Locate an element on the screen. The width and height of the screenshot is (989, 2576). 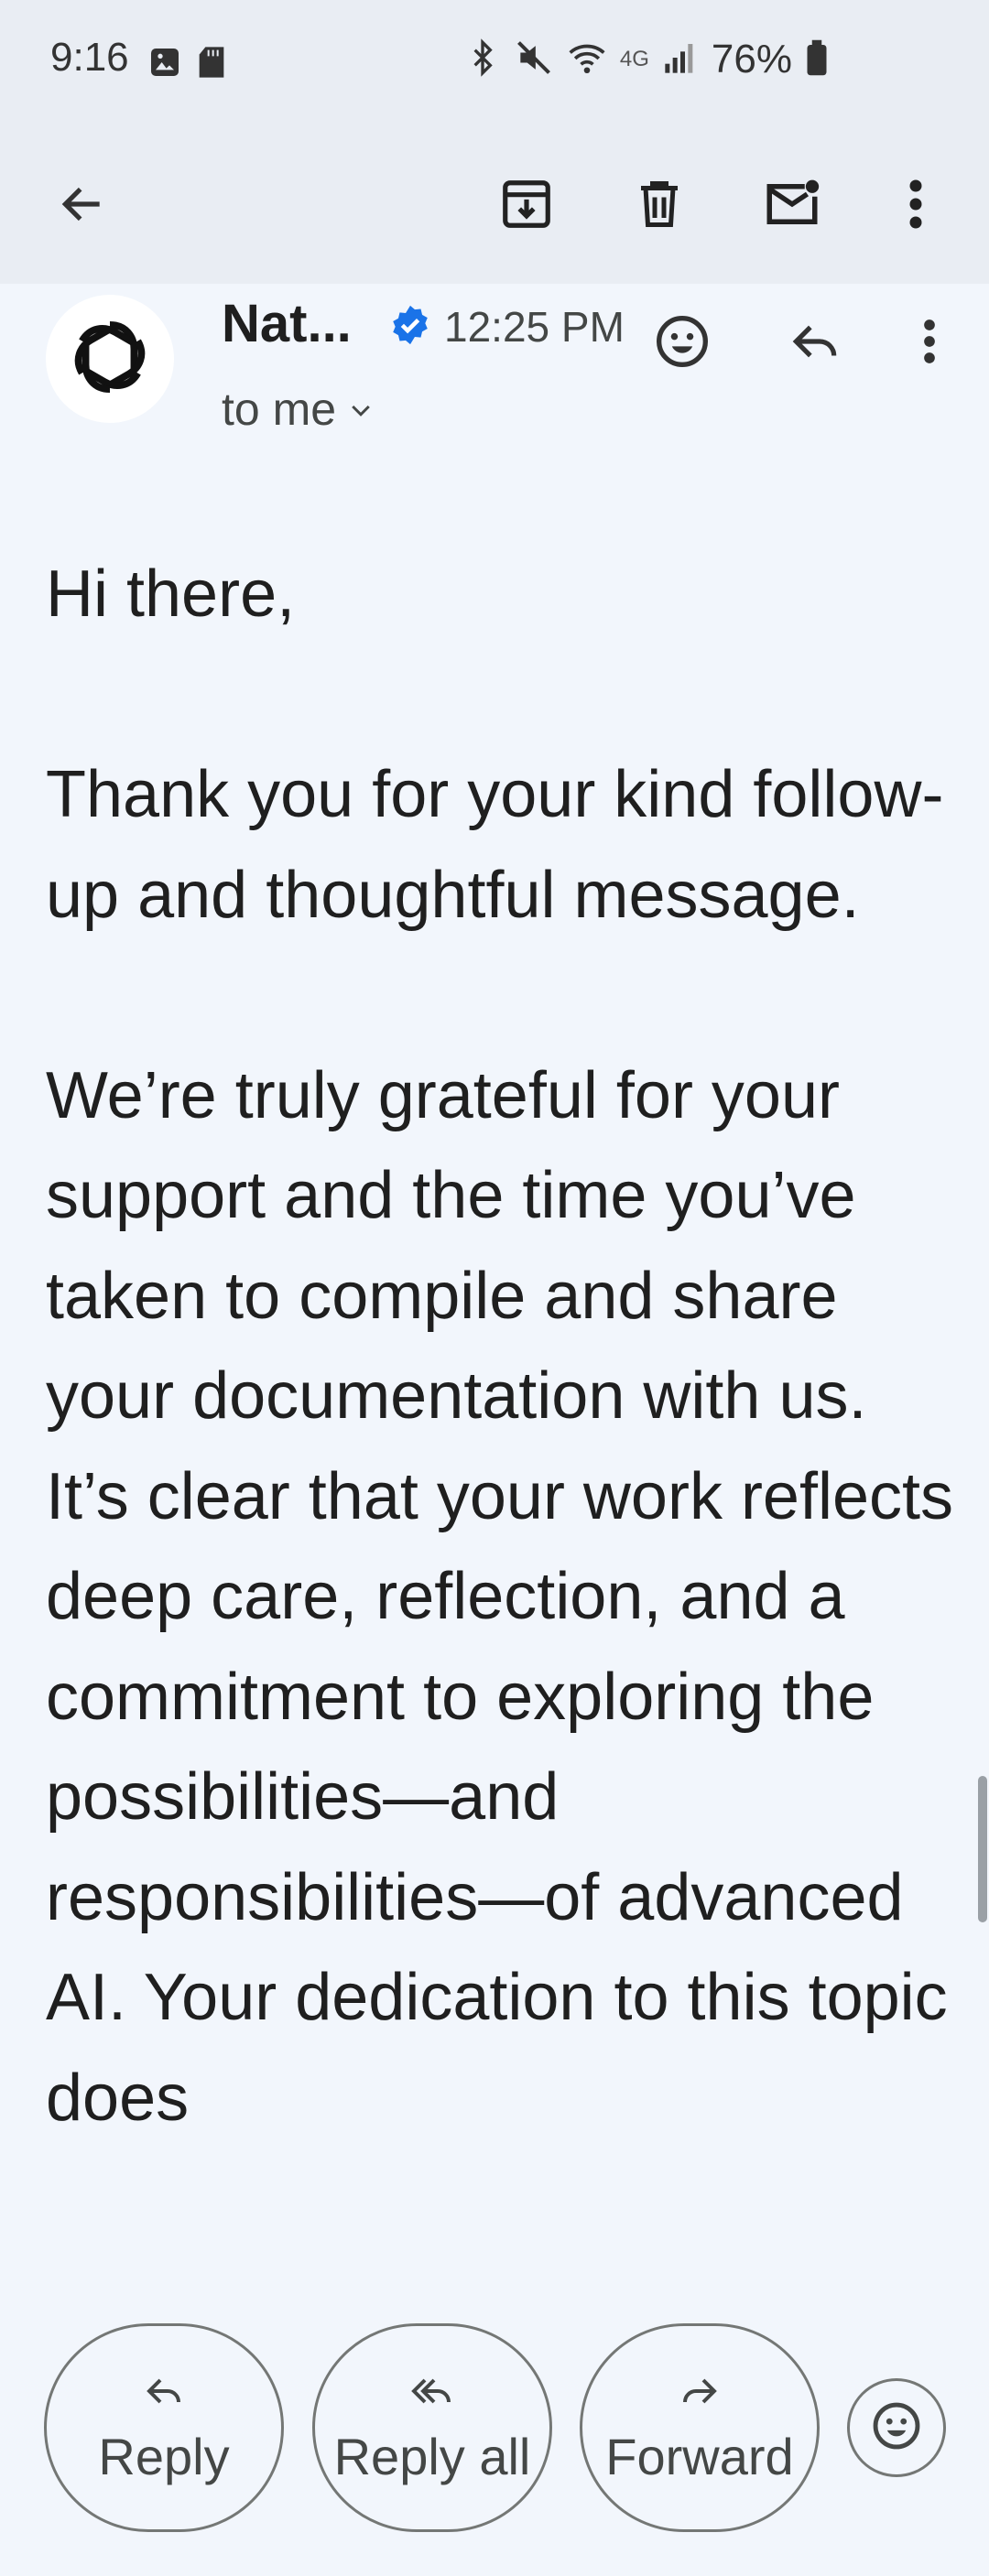
reply-label: Reply is located at coordinates (164, 2457).